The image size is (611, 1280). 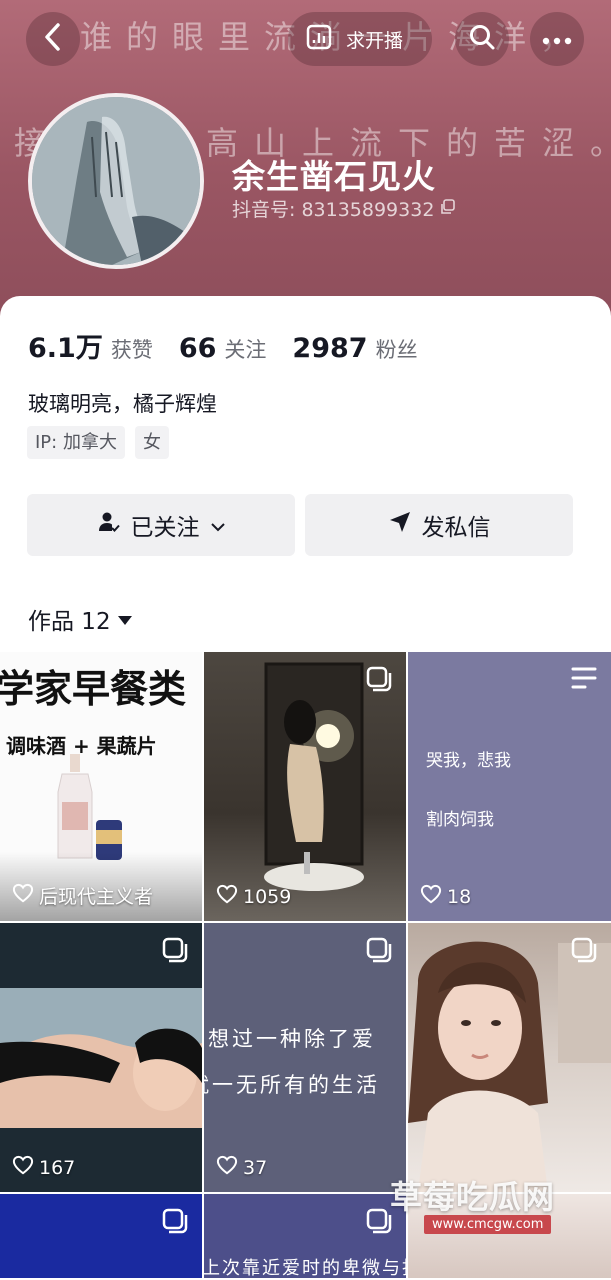 What do you see at coordinates (330, 348) in the screenshot?
I see `stat-number: 2987` at bounding box center [330, 348].